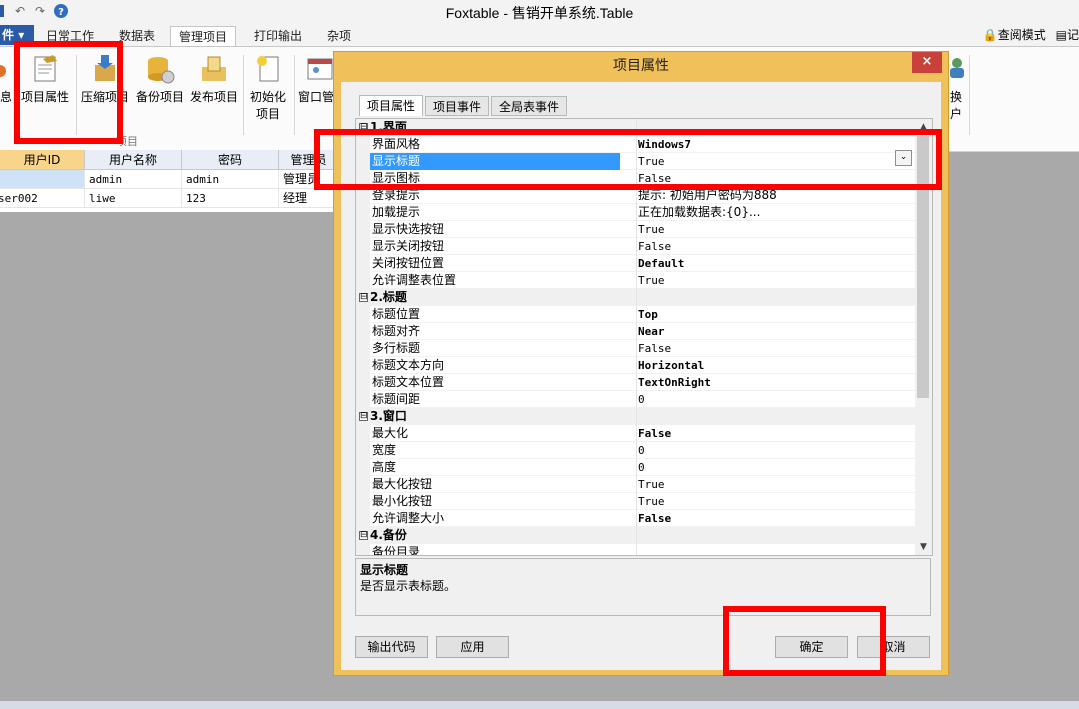 This screenshot has width=1079, height=709. I want to click on dialog-title: 项目属性, so click(641, 66).